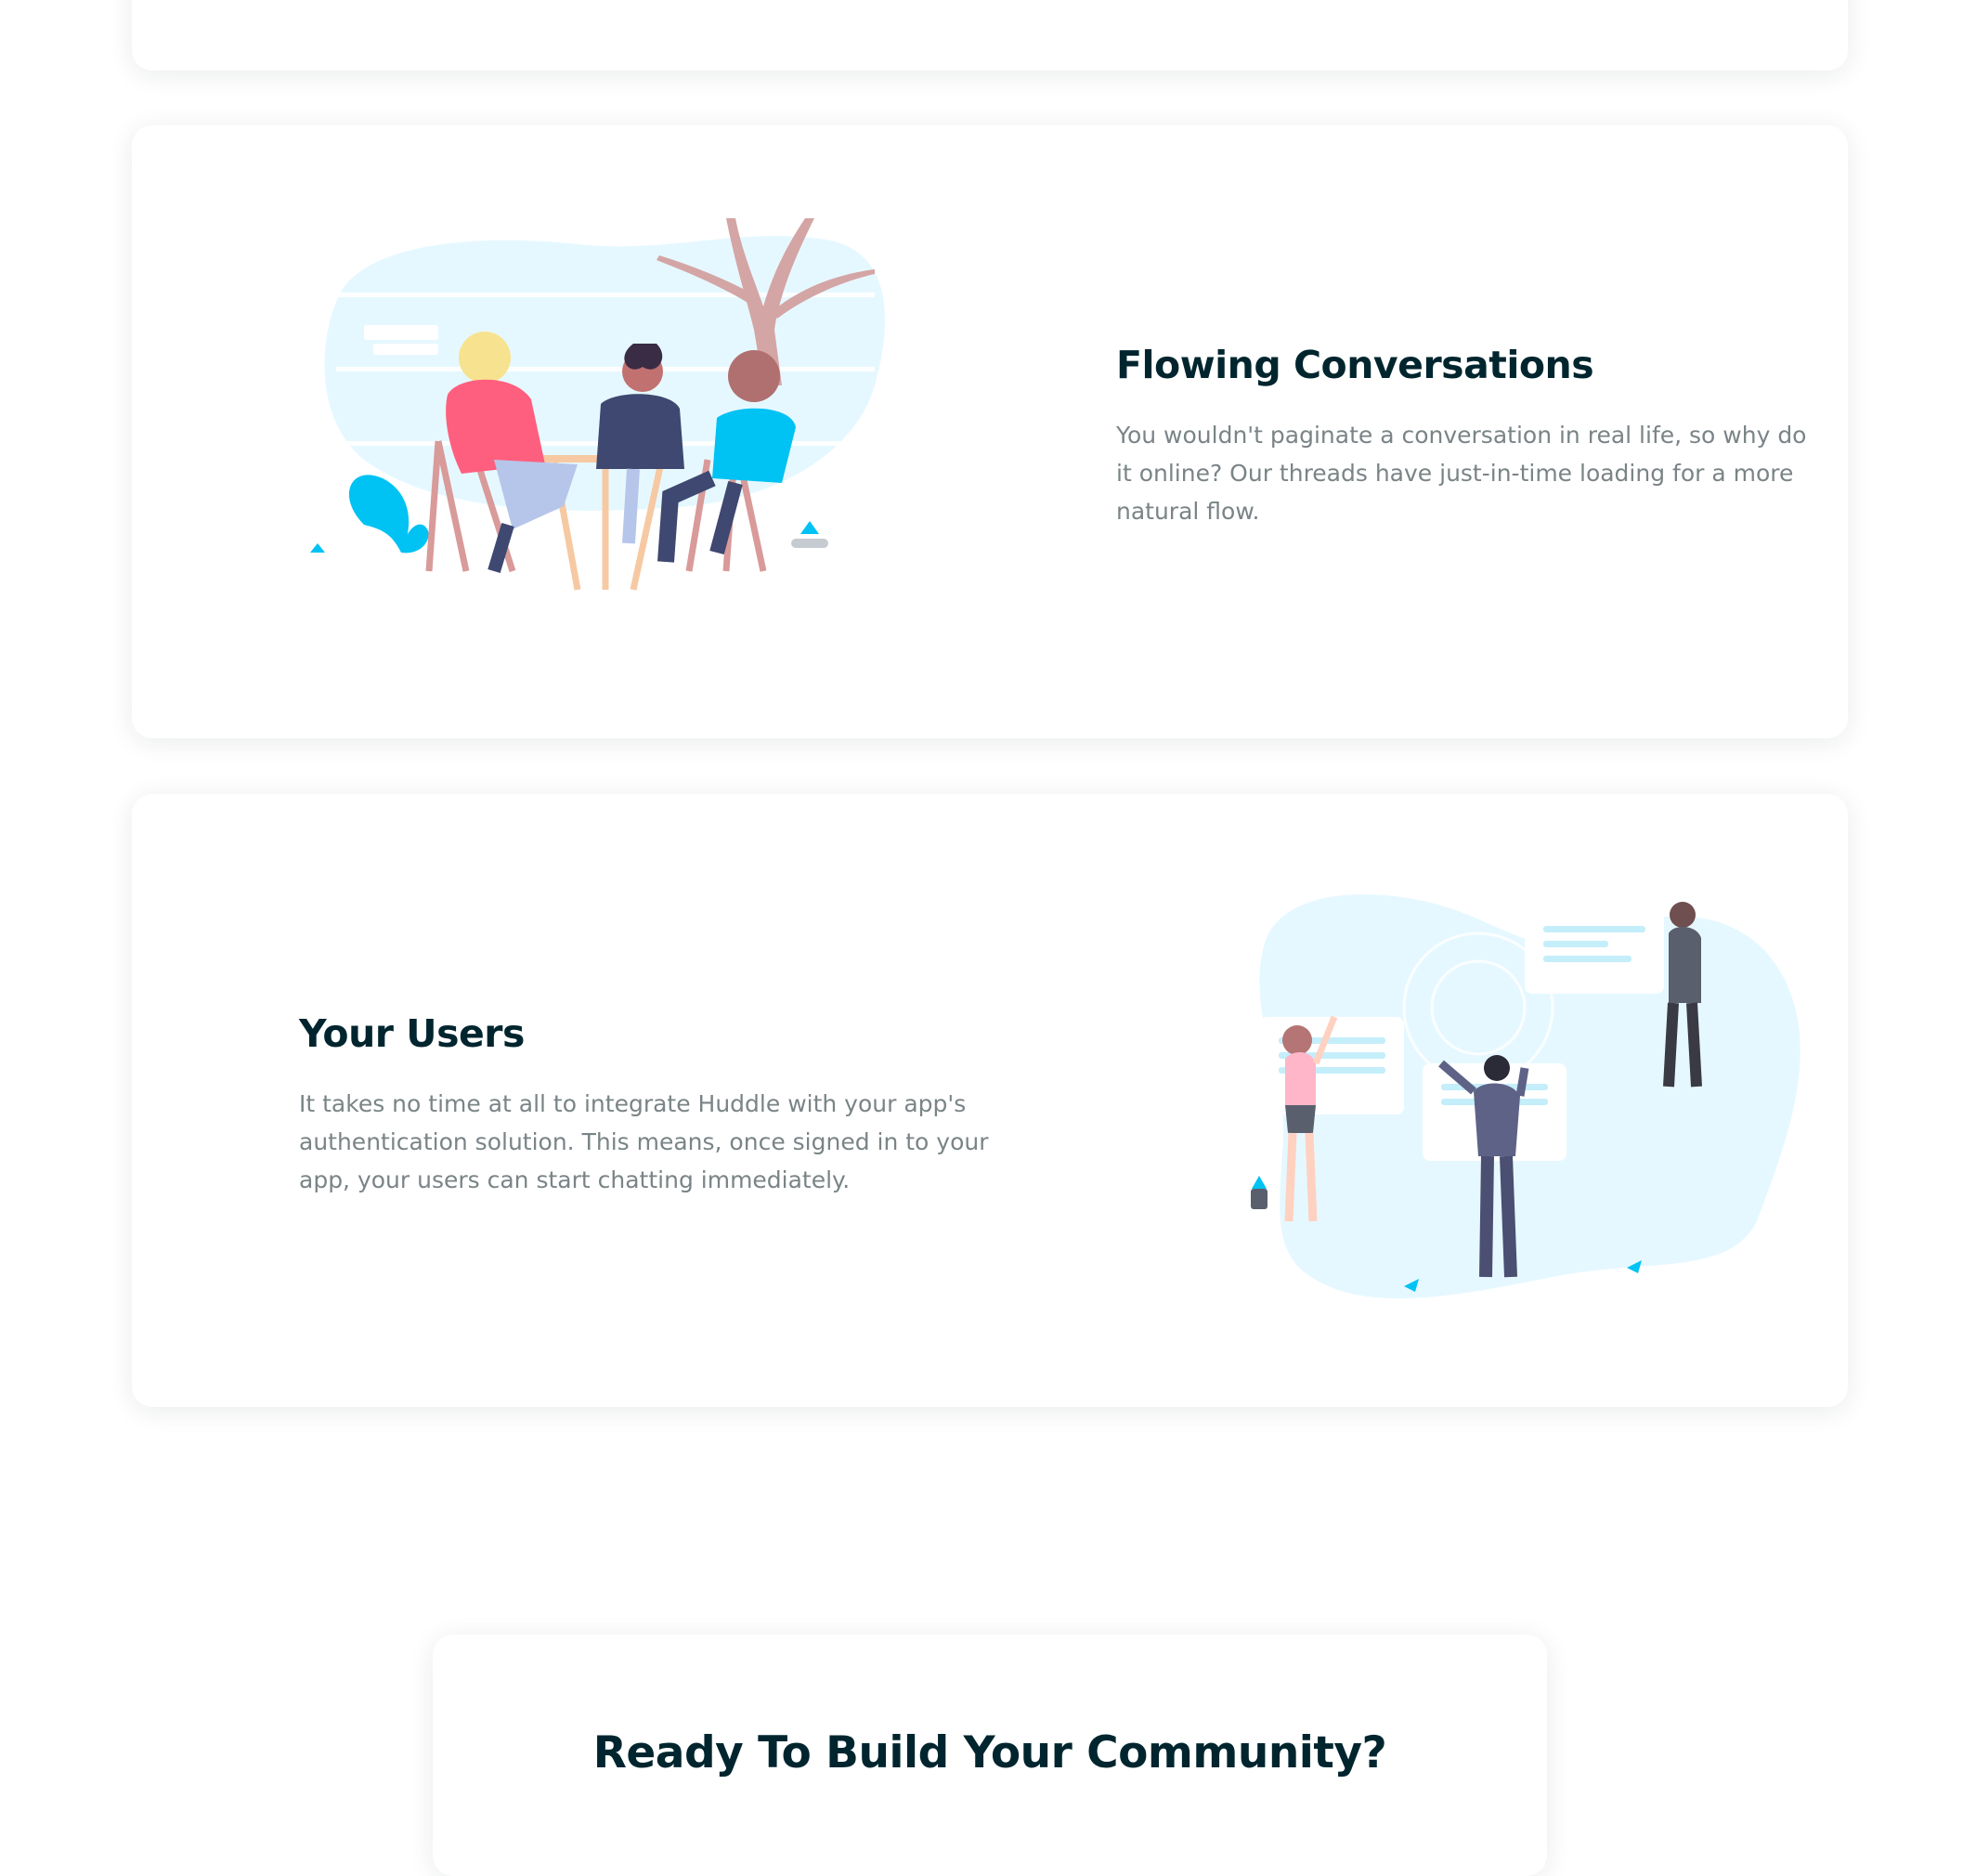  Describe the element at coordinates (1515, 1100) in the screenshot. I see `users-with-chat-bubbles-illustration` at that location.